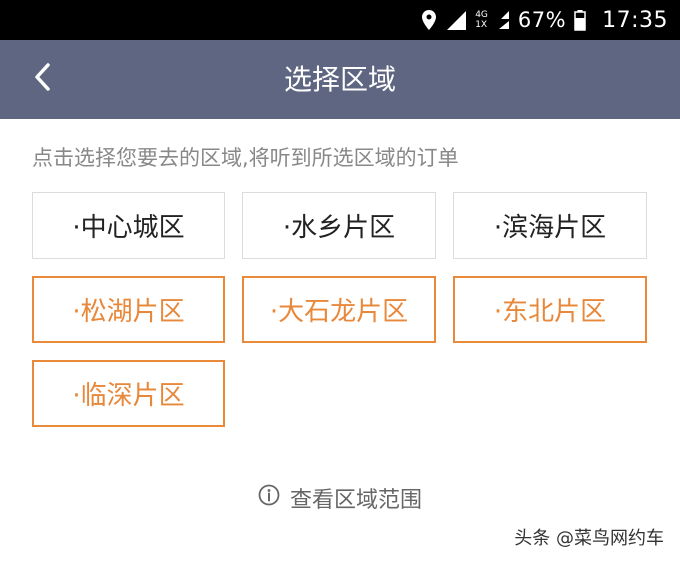  What do you see at coordinates (128, 225) in the screenshot?
I see `region-button-zhongxin: ·中心城区` at bounding box center [128, 225].